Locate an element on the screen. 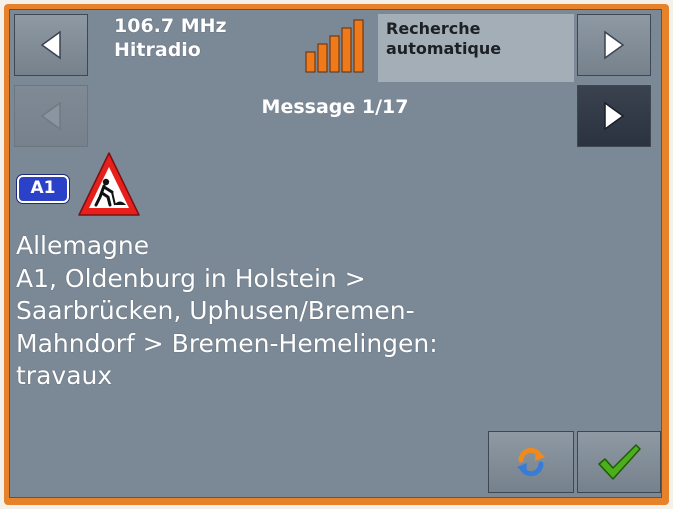  message-line: Saarbrücken, Uphusen/Bremen- is located at coordinates (215, 310).